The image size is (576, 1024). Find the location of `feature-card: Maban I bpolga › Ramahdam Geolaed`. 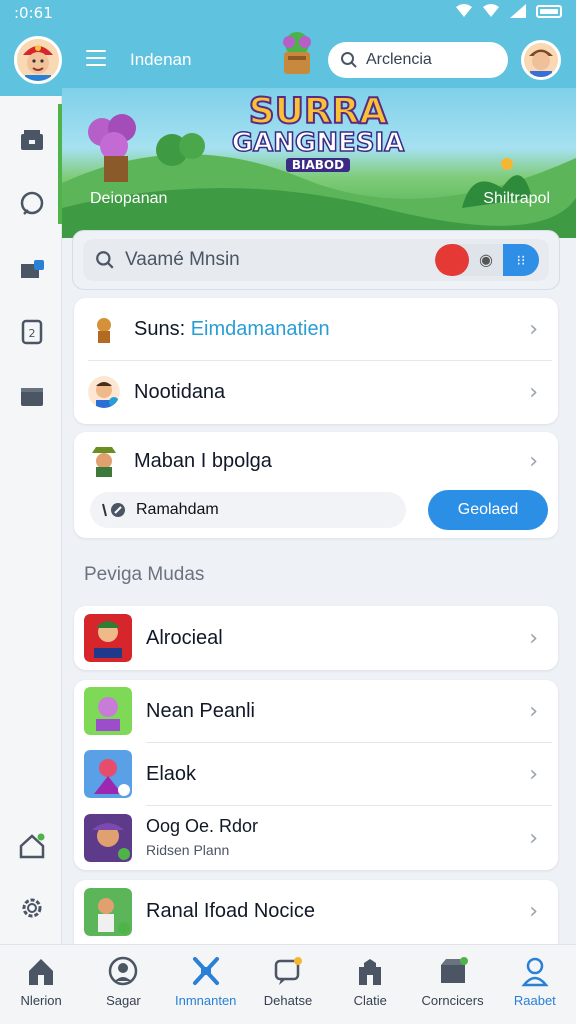

feature-card: Maban I bpolga › Ramahdam Geolaed is located at coordinates (316, 485).